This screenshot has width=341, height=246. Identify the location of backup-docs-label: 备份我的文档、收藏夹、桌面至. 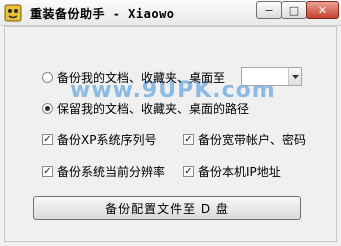
(141, 78).